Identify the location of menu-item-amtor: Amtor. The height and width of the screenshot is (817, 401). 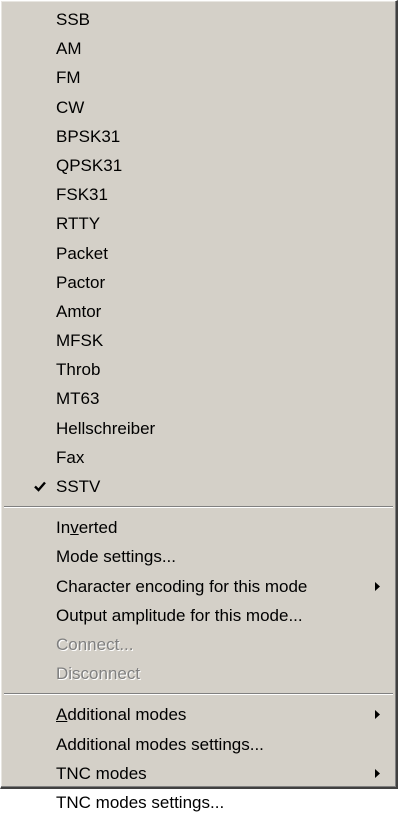
(198, 311).